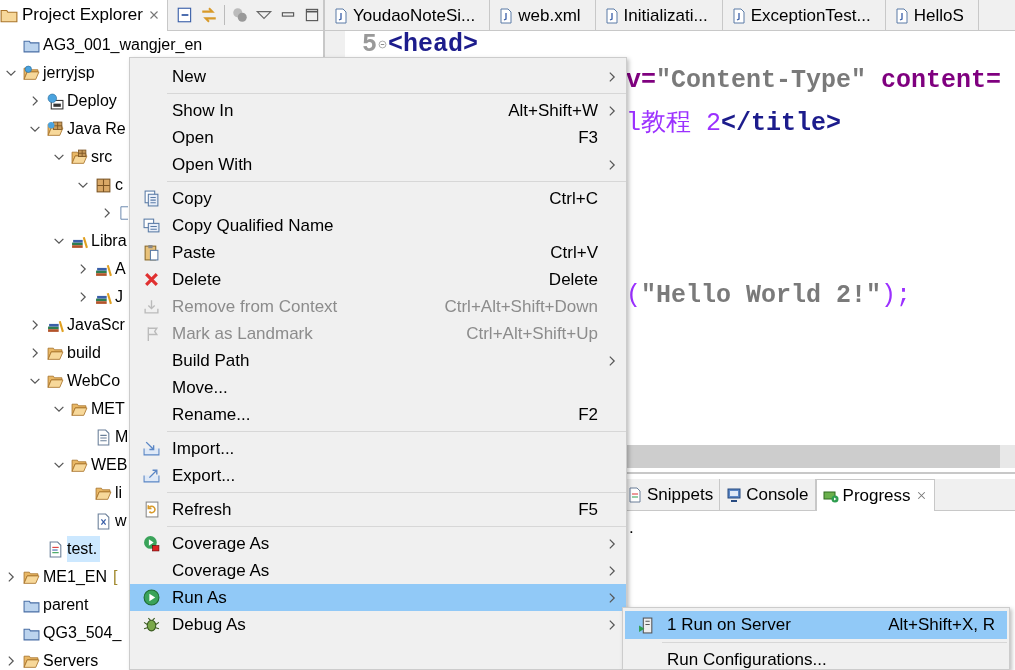  What do you see at coordinates (646, 625) in the screenshot?
I see `server-icon` at bounding box center [646, 625].